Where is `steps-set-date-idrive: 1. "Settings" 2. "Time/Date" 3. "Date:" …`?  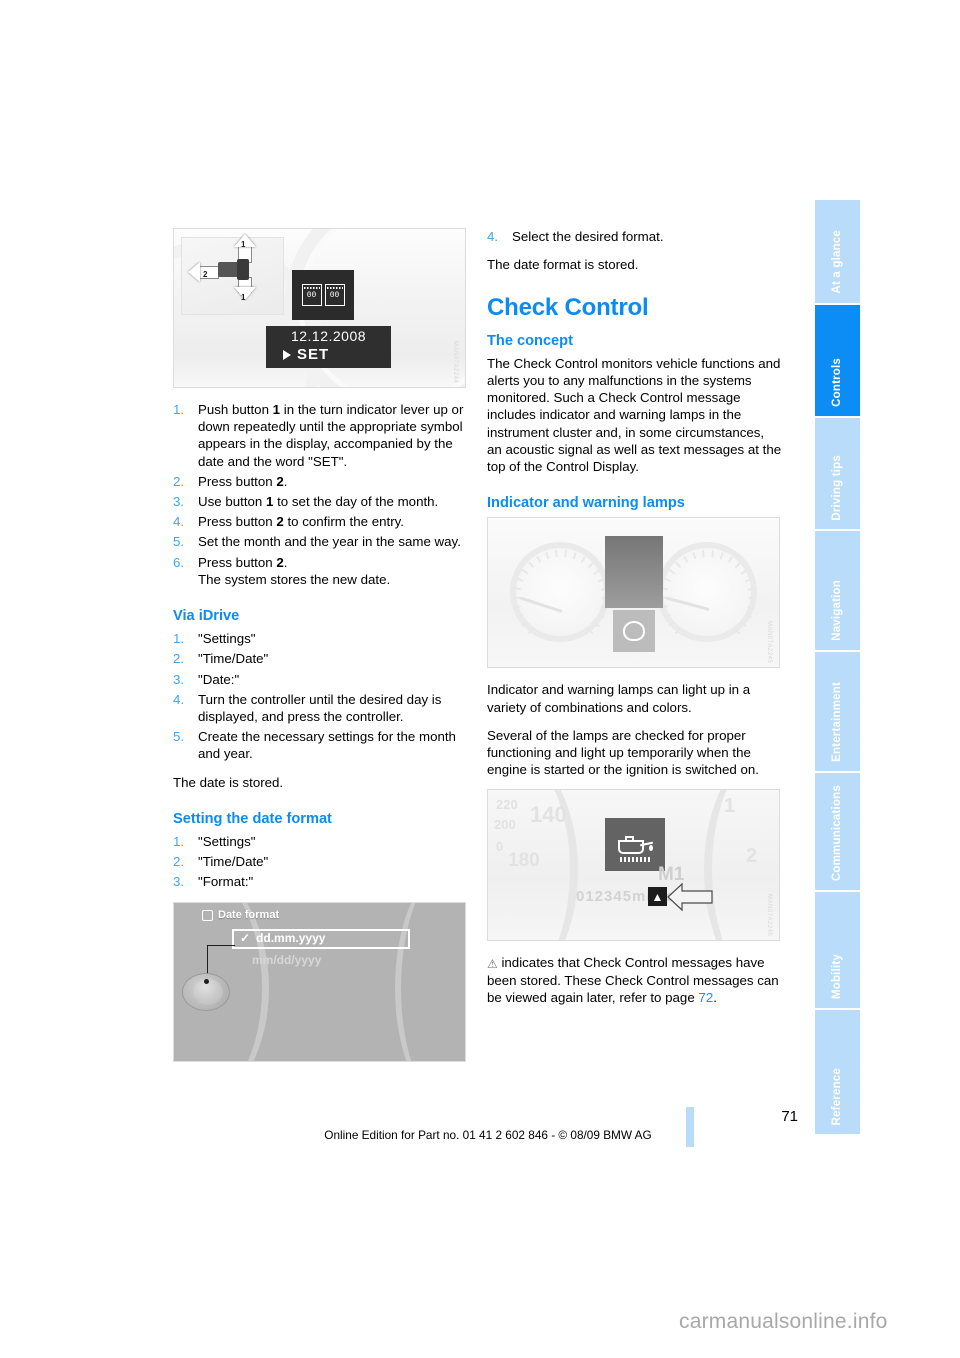 steps-set-date-idrive: 1. "Settings" 2. "Time/Date" 3. "Date:" … is located at coordinates (320, 696).